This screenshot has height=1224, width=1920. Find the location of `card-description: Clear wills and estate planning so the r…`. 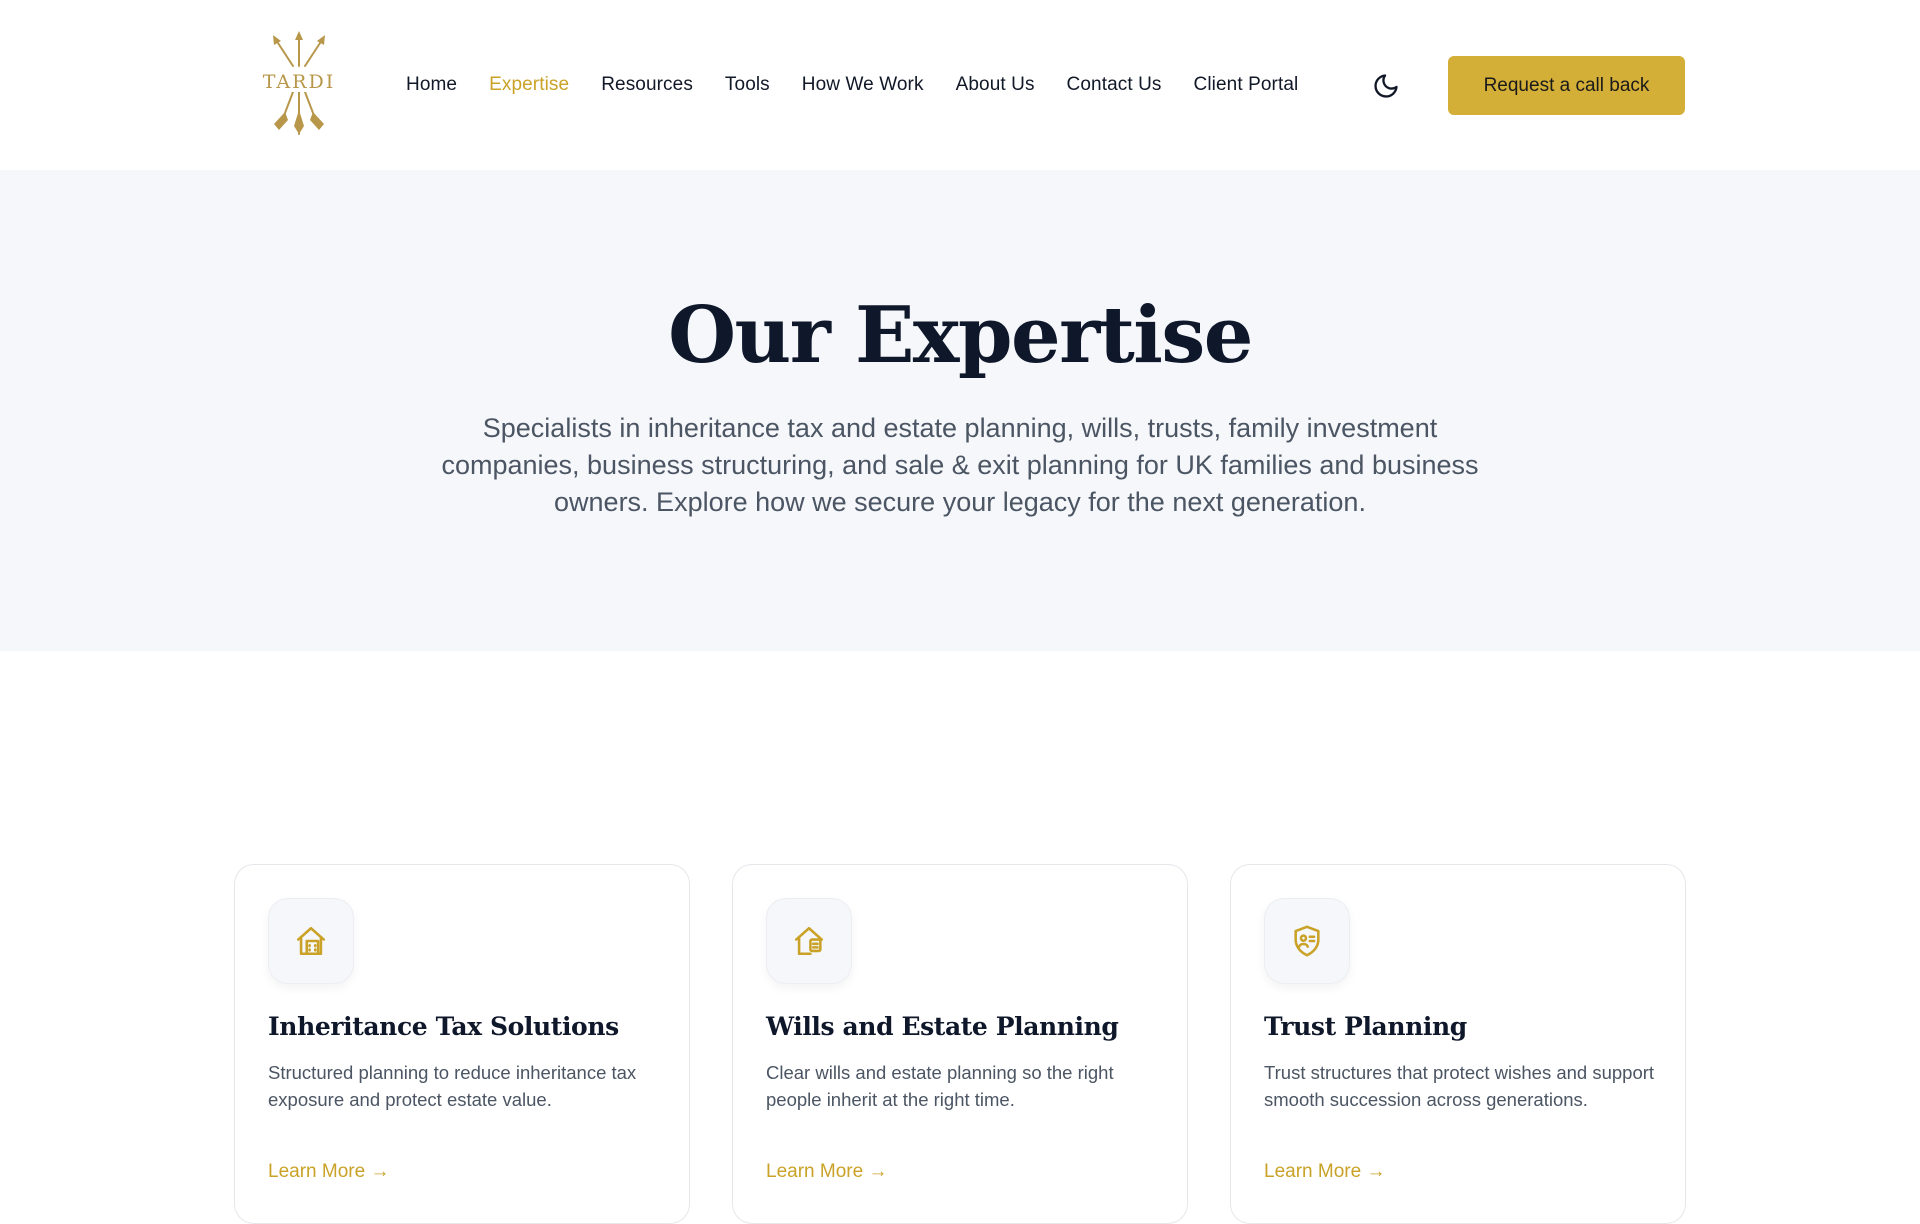

card-description: Clear wills and estate planning so the r… is located at coordinates (940, 1086).